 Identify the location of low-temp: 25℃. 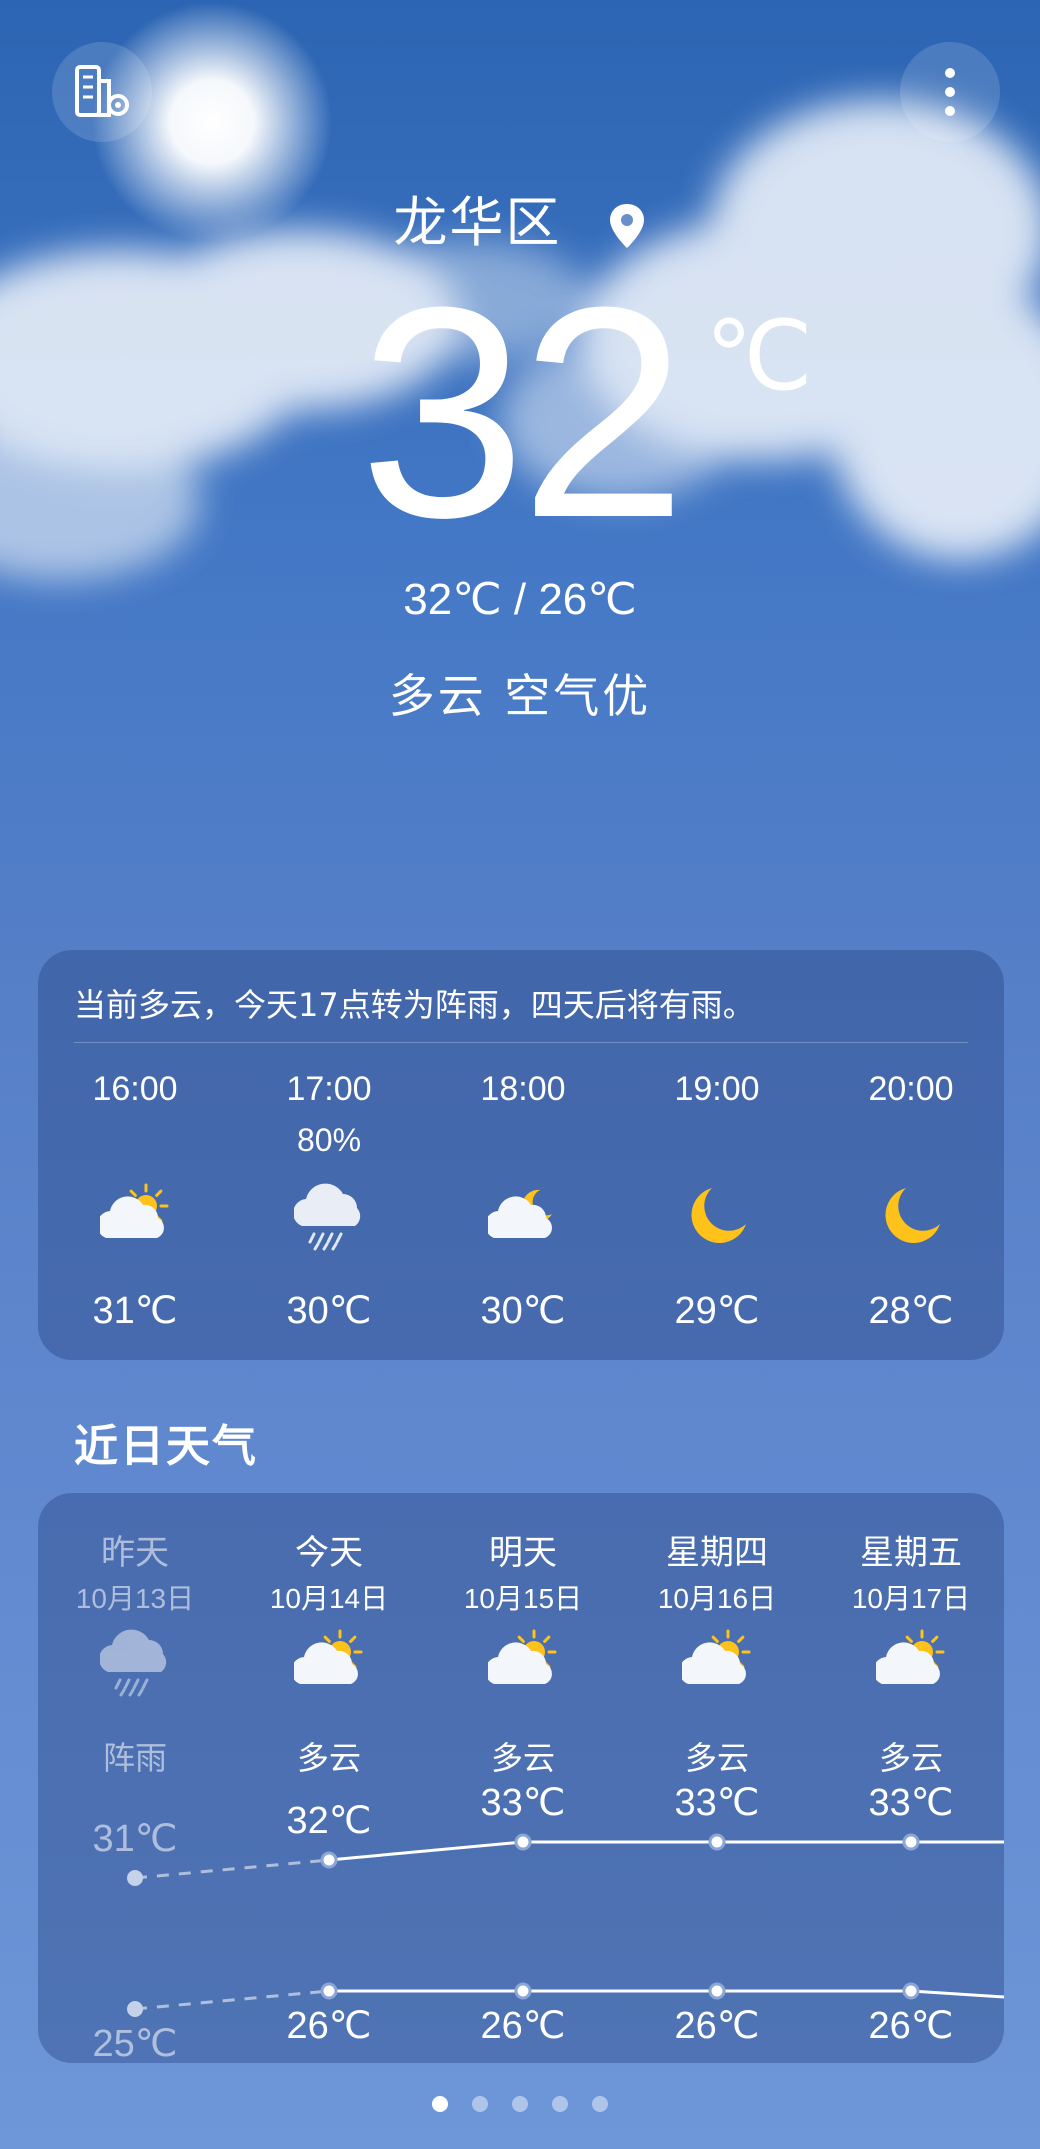
(135, 2043).